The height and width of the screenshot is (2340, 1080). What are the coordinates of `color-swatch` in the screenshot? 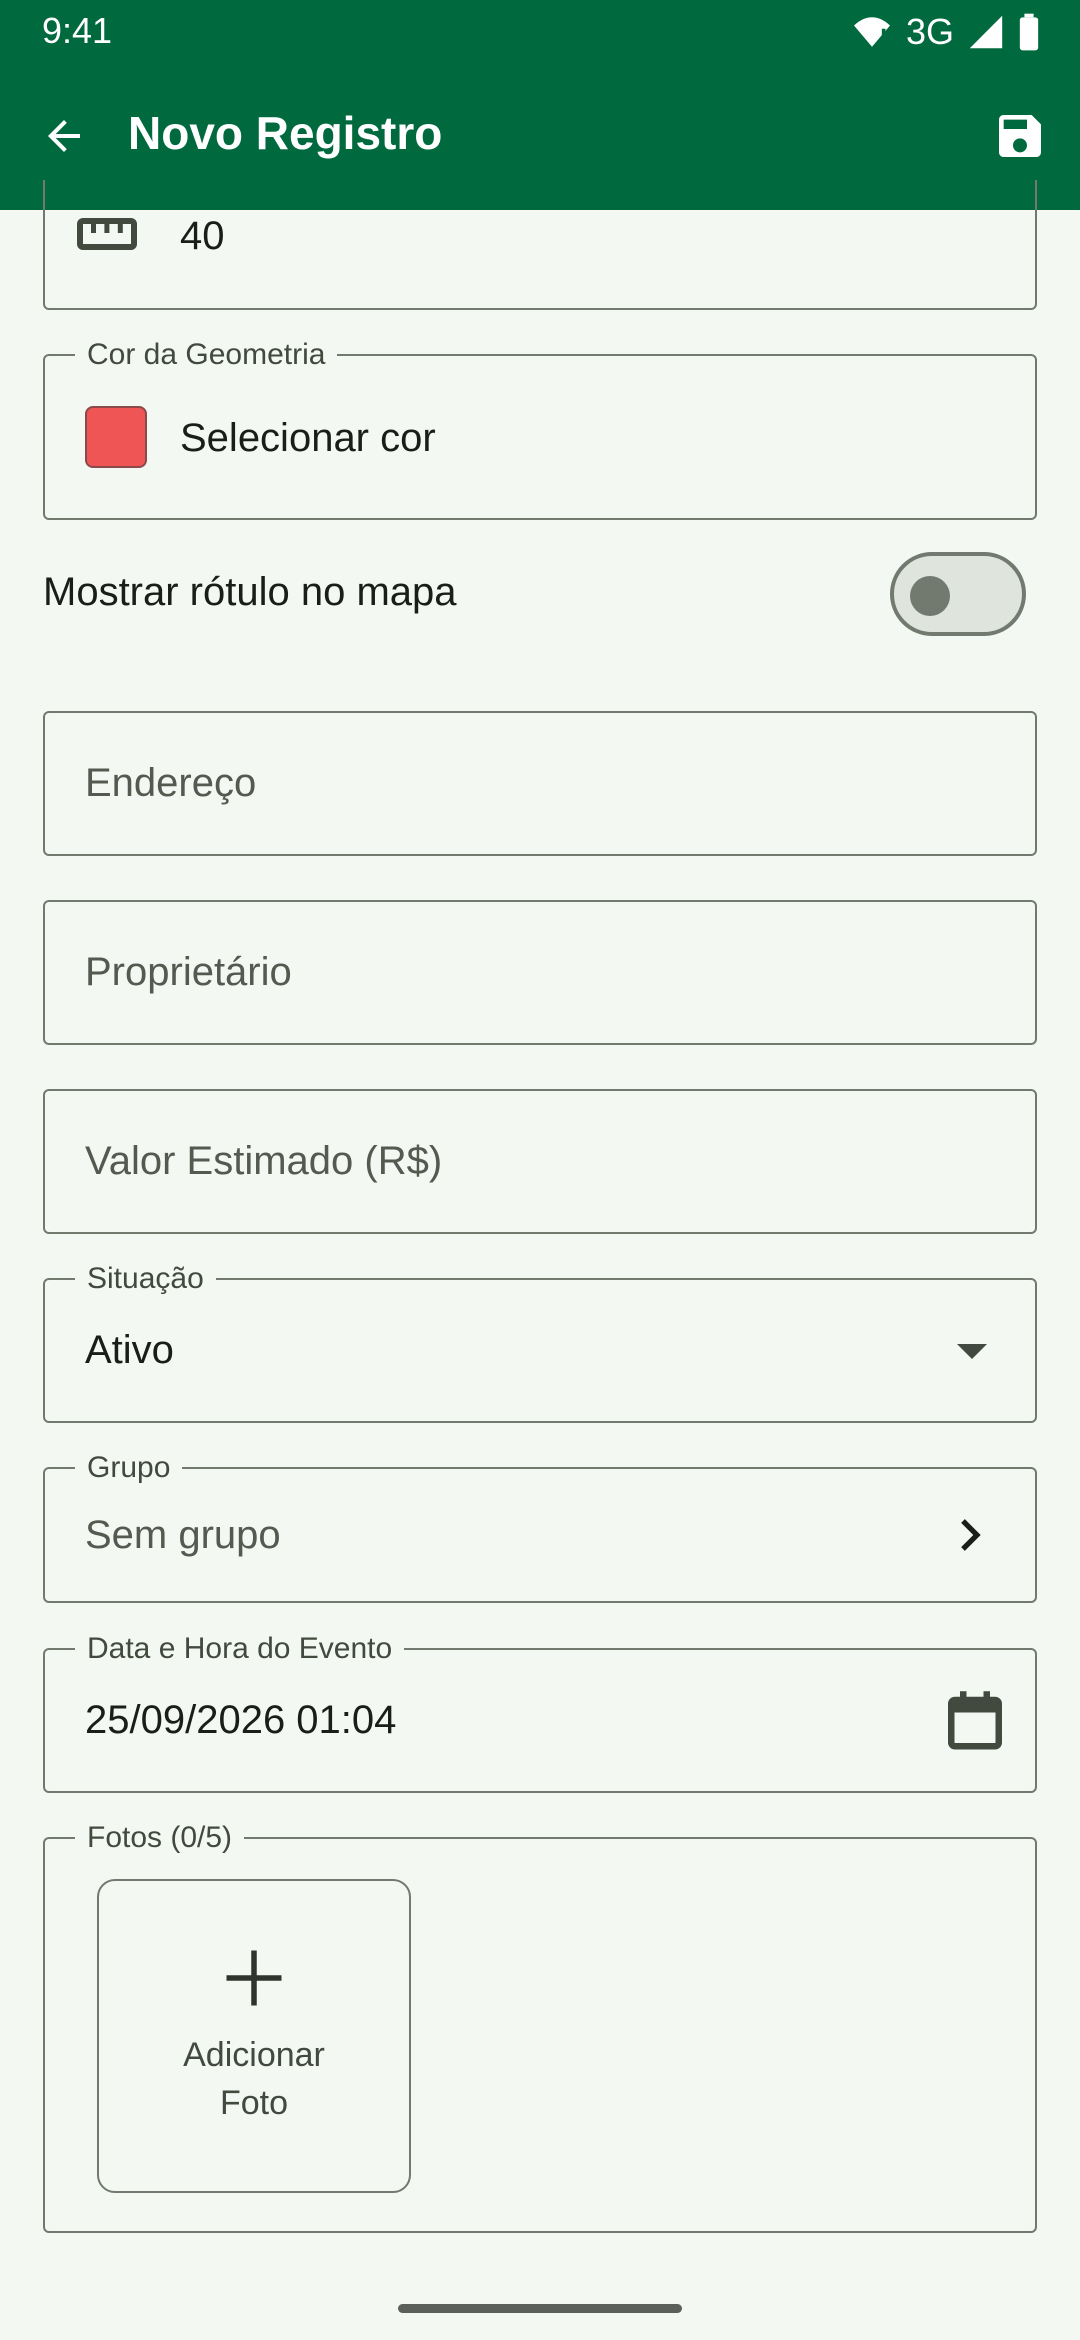 It's located at (116, 437).